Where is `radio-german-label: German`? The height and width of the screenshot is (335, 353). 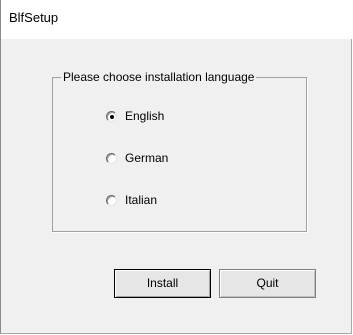
radio-german-label: German is located at coordinates (146, 158).